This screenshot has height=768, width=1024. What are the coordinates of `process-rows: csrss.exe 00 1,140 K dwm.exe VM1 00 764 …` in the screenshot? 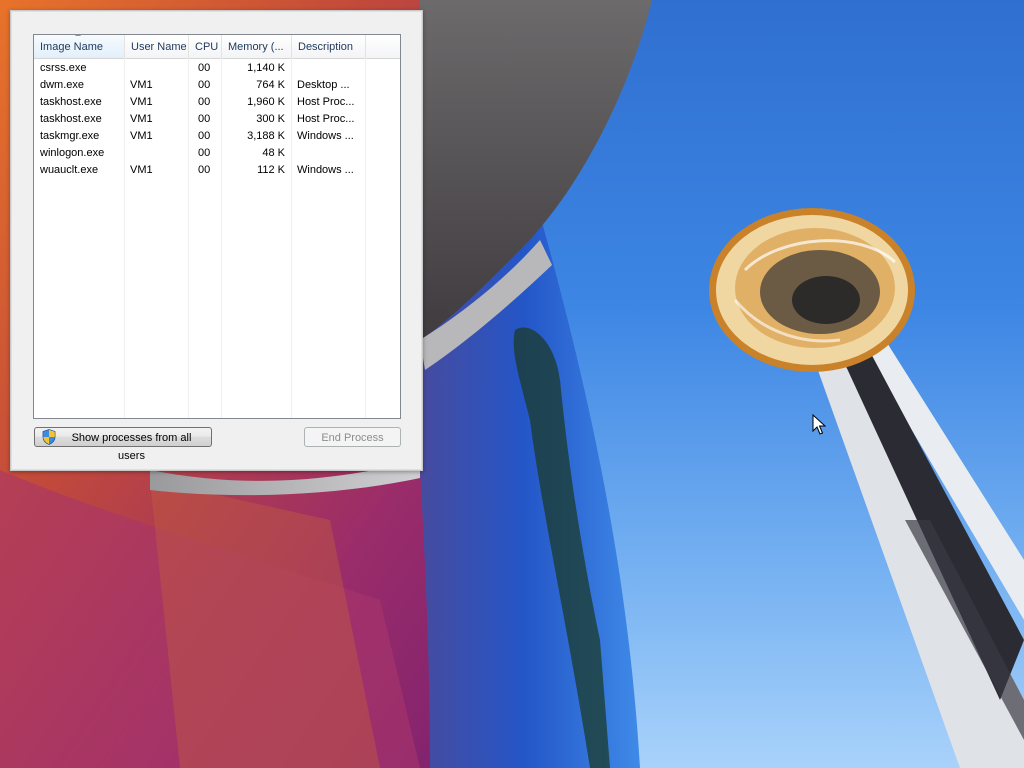 It's located at (217, 119).